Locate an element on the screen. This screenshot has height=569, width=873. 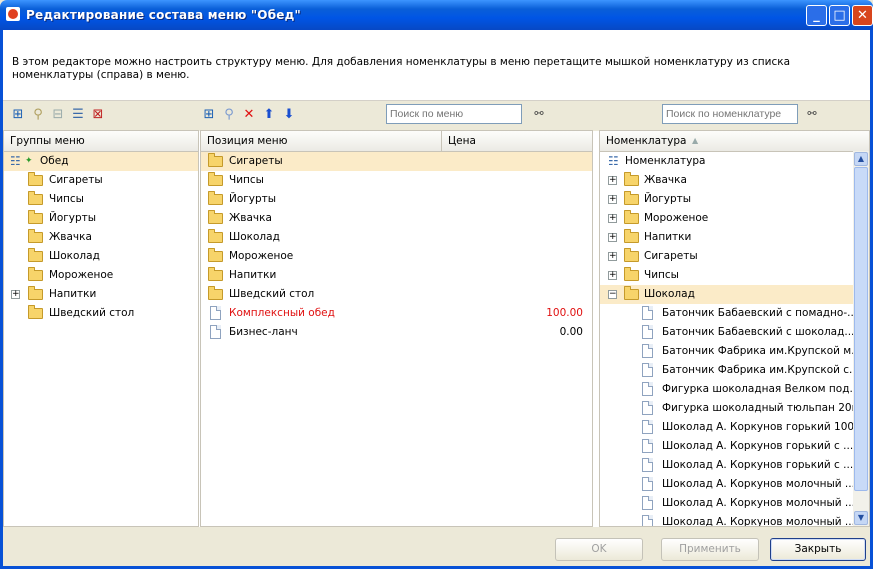
nomenclature-folder: + Сигареты is located at coordinates (734, 256).